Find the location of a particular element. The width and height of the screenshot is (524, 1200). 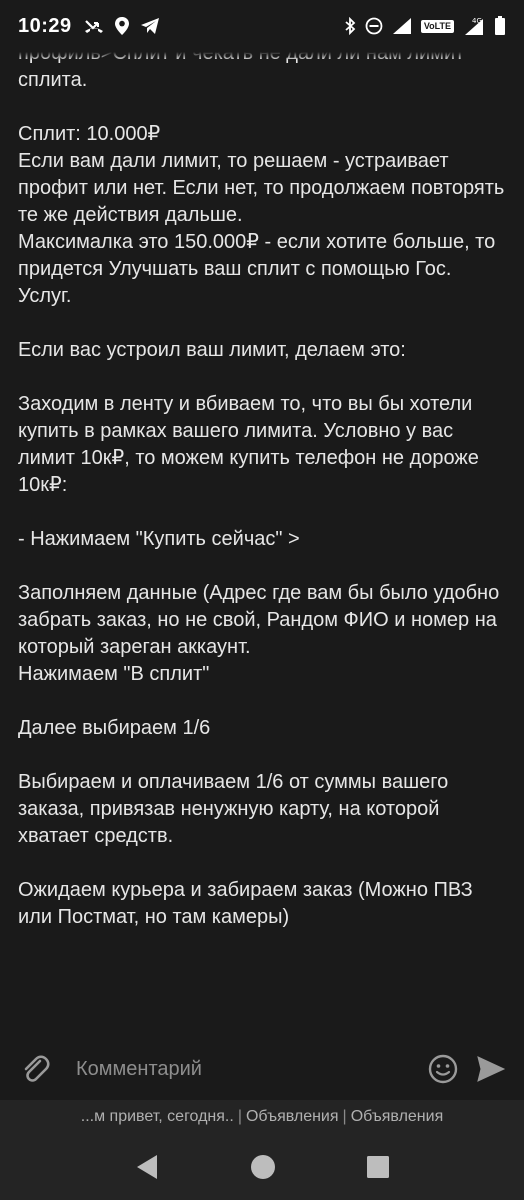

cellular-signal-icon: 4G is located at coordinates (474, 26).